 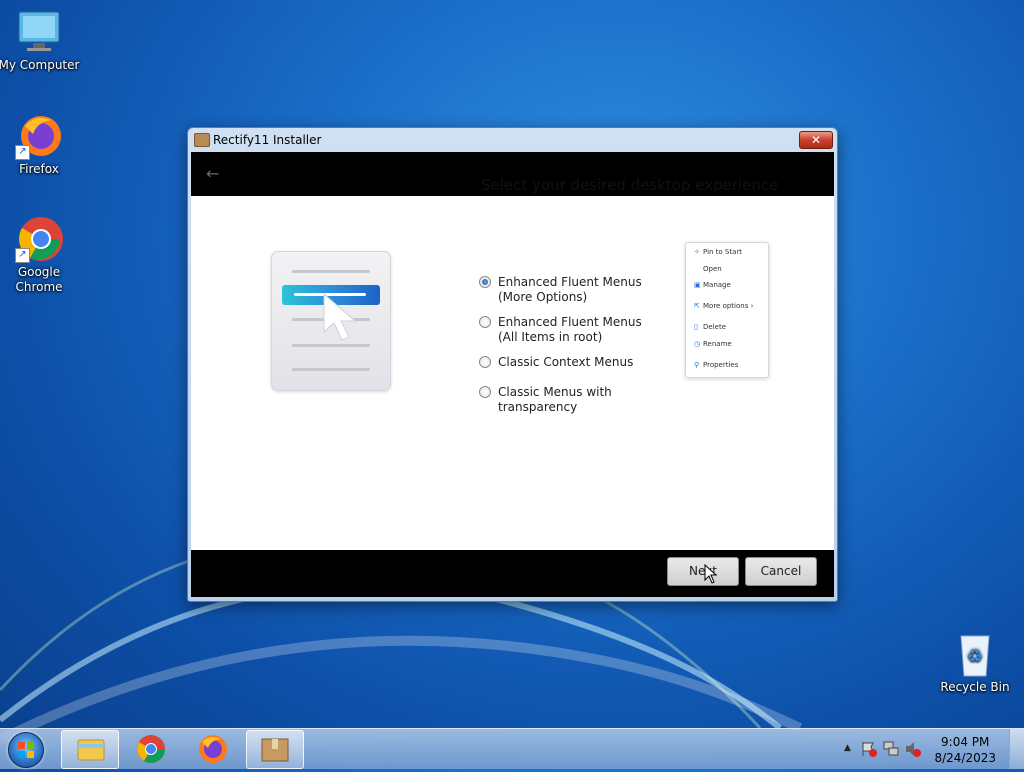 What do you see at coordinates (710, 327) in the screenshot?
I see `preview-menu-item: ▯ Delete` at bounding box center [710, 327].